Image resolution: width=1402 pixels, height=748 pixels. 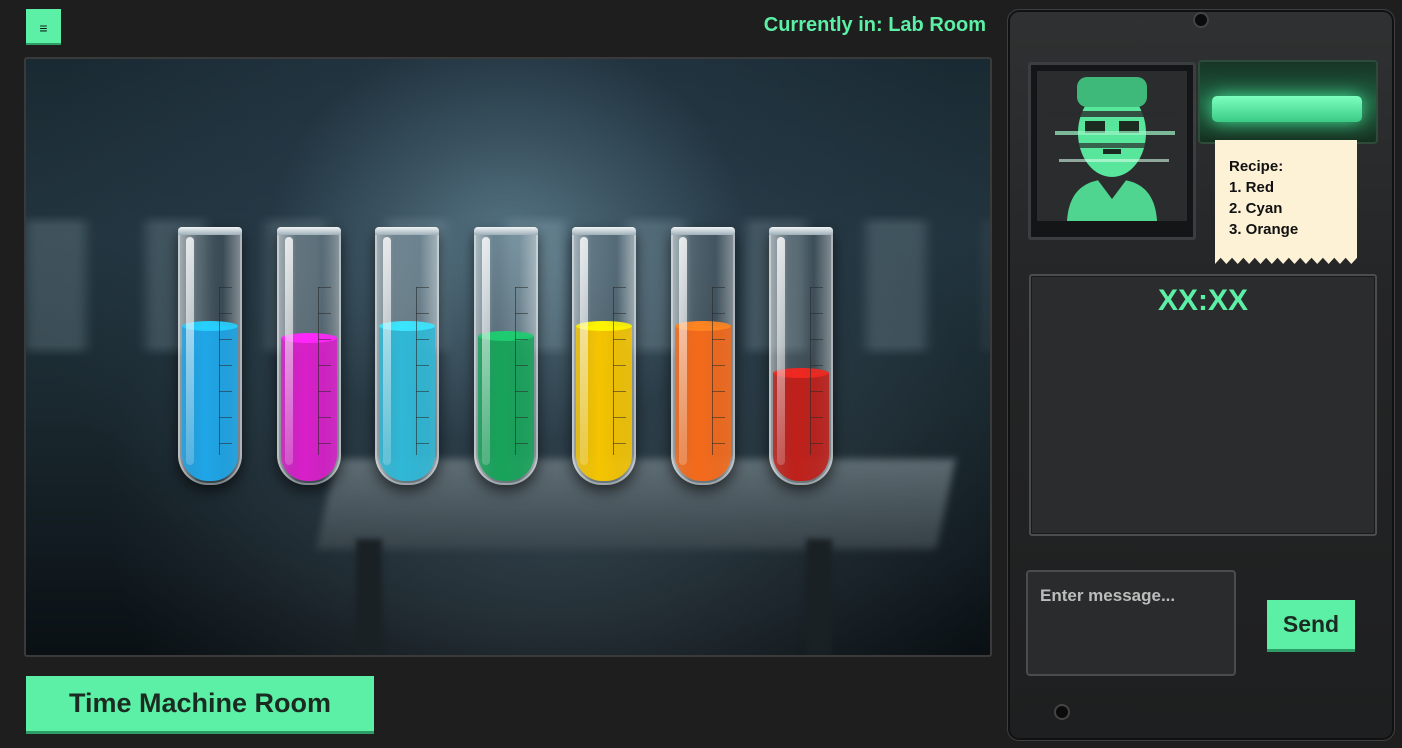 I want to click on test-tube-green, so click(x=506, y=356).